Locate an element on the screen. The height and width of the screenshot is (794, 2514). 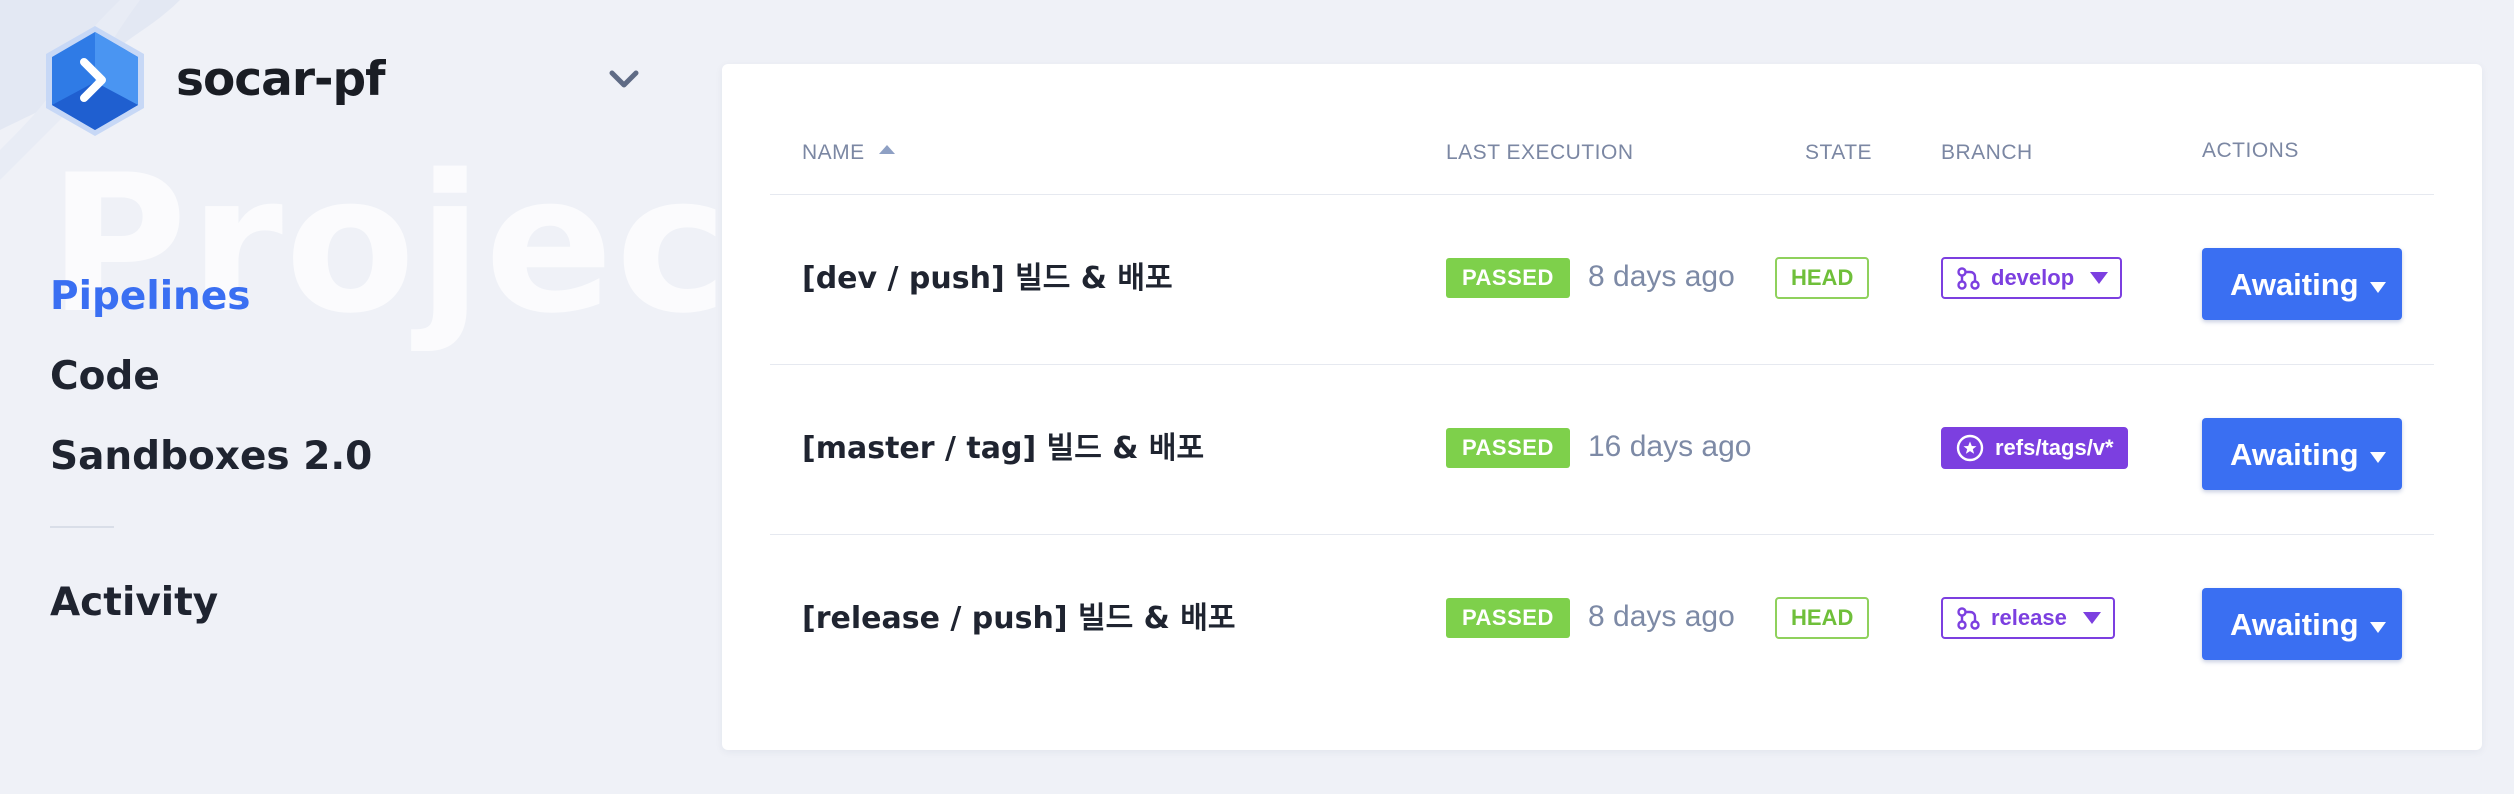
tag-label: refs/tags/v* is located at coordinates (2054, 447).